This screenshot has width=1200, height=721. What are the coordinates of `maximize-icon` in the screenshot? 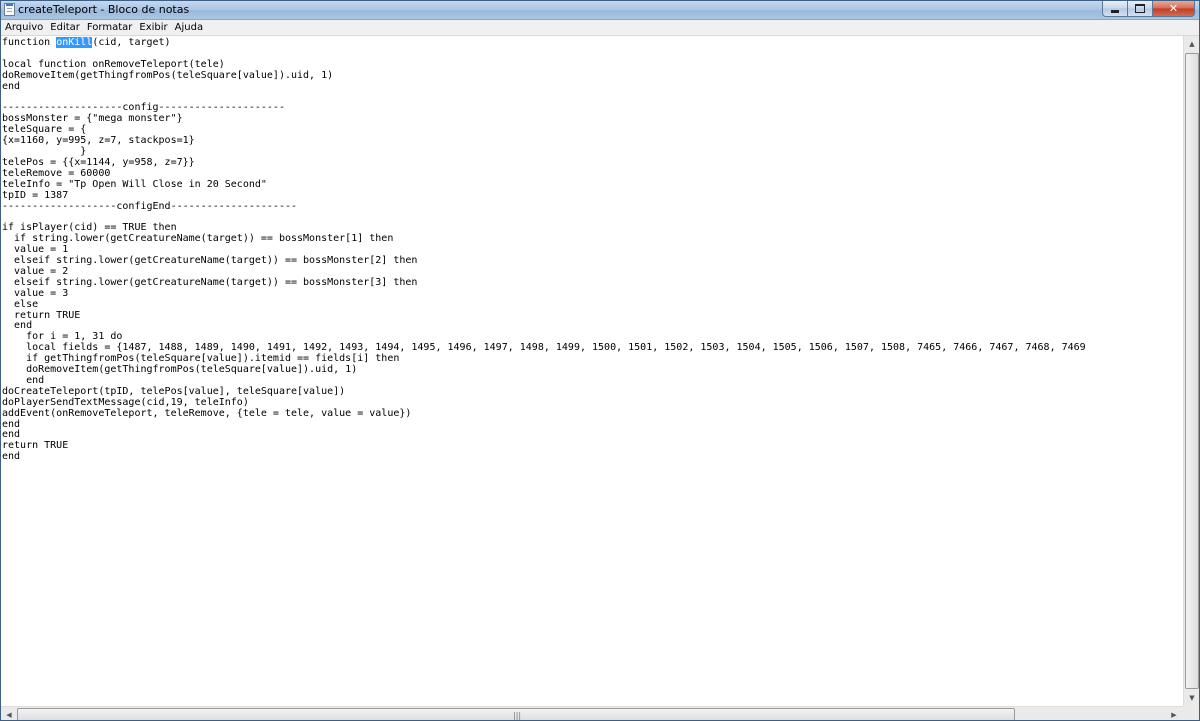 It's located at (1140, 8).